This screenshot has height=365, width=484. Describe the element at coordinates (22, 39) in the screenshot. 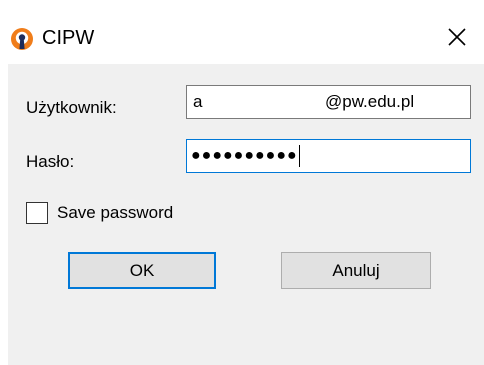

I see `openvpn-icon` at that location.